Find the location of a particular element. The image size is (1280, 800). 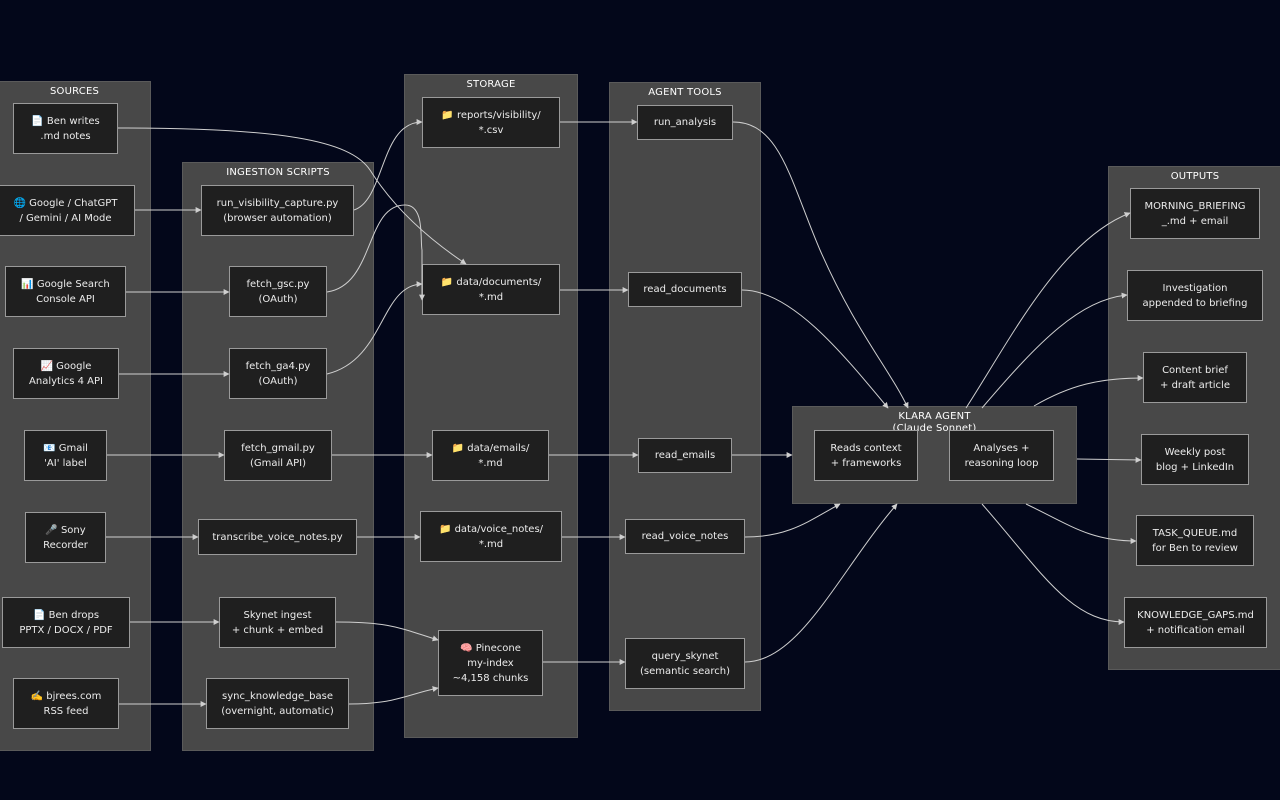

ing-gsc-node: fetch_gsc.py (OAuth) is located at coordinates (278, 291).